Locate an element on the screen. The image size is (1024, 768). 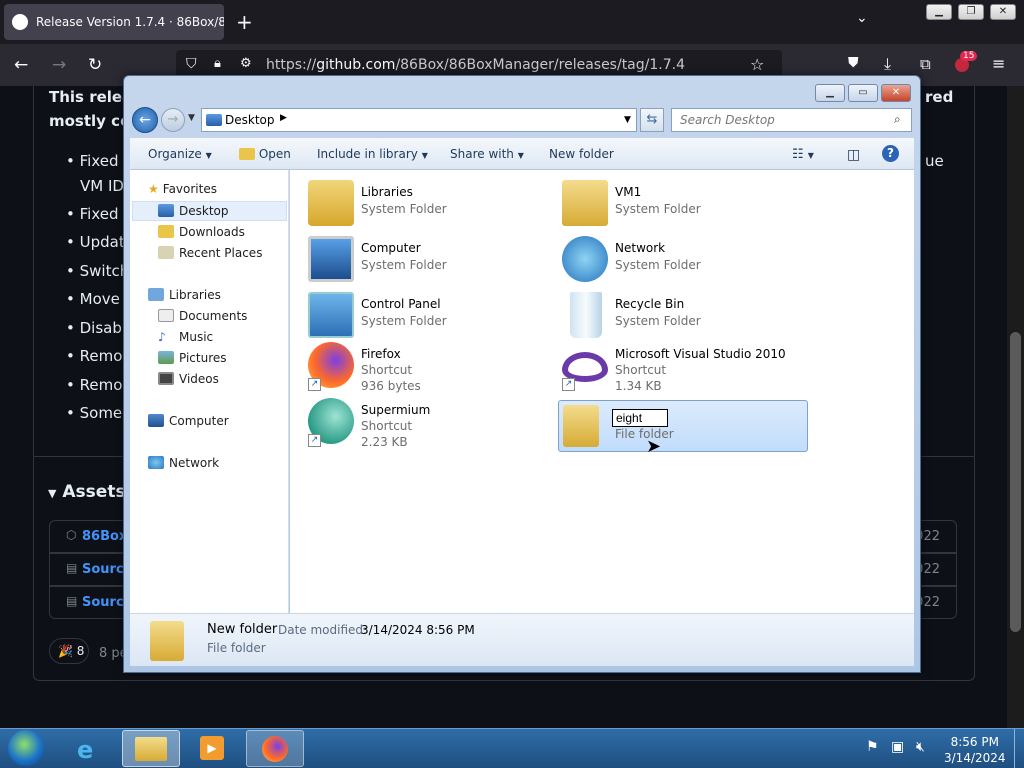
tab-list-icon: ⌄ is located at coordinates (862, 18).